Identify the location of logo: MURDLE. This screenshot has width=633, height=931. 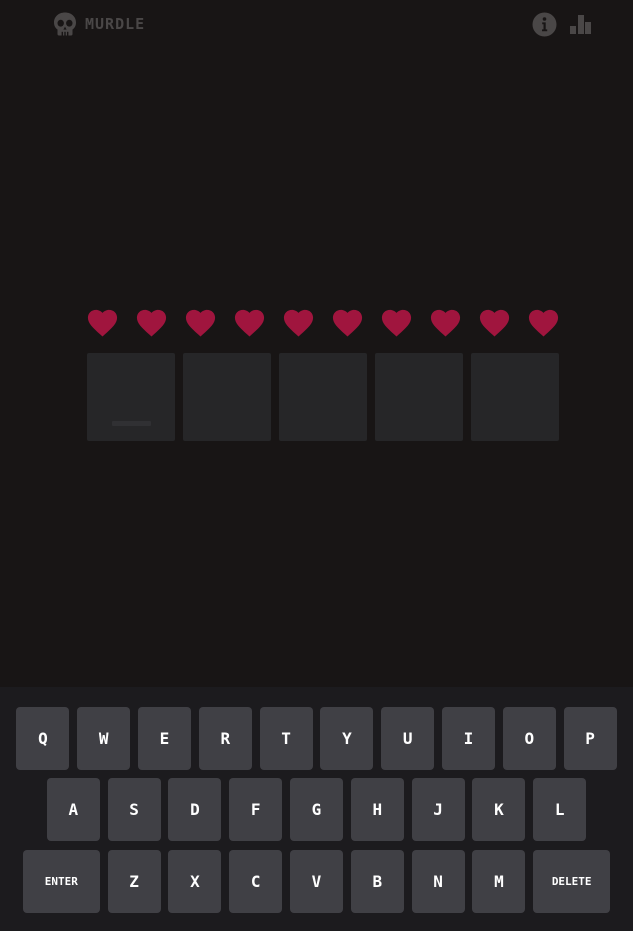
(98, 24).